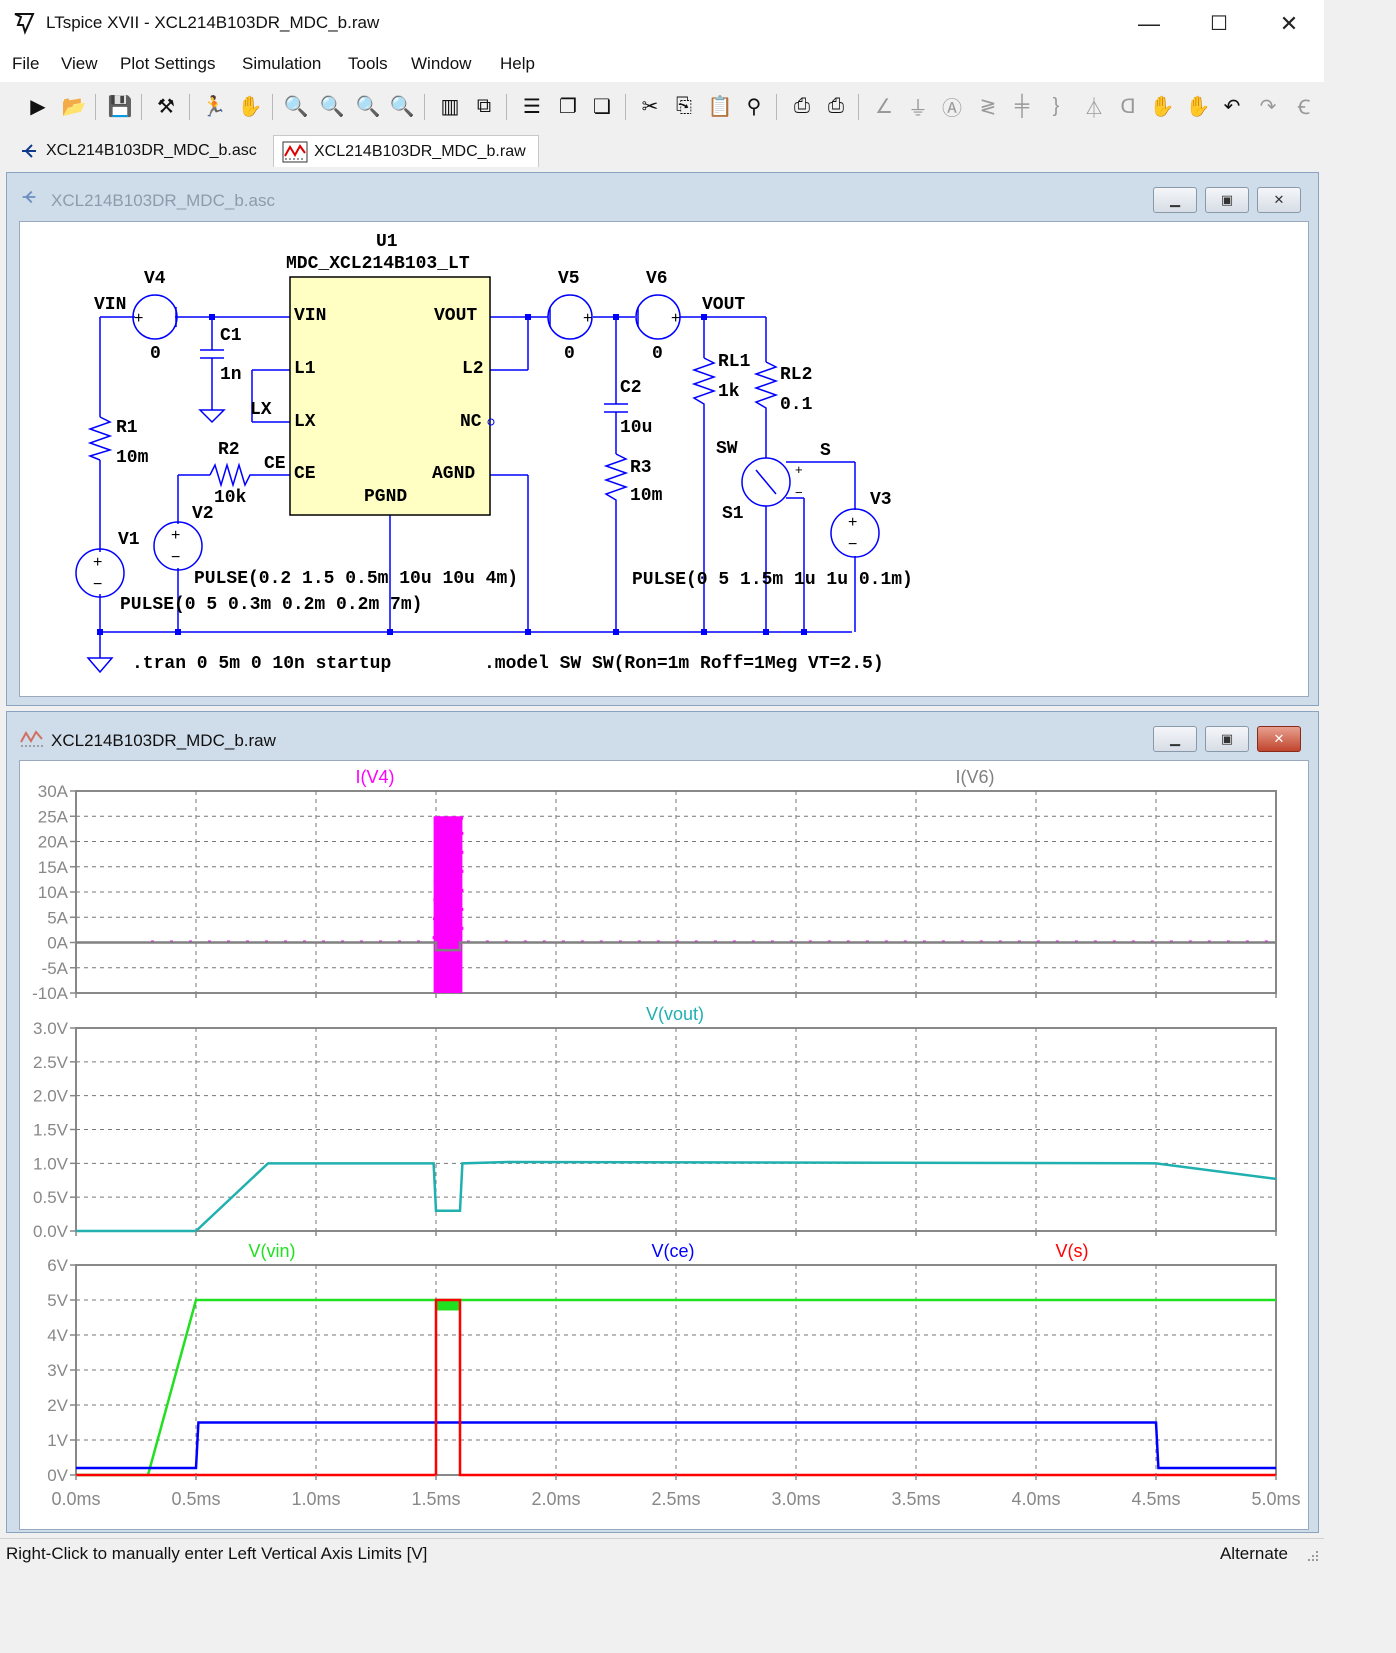 This screenshot has width=1396, height=1653. What do you see at coordinates (734, 362) in the screenshot?
I see `rl1-label: RL1` at bounding box center [734, 362].